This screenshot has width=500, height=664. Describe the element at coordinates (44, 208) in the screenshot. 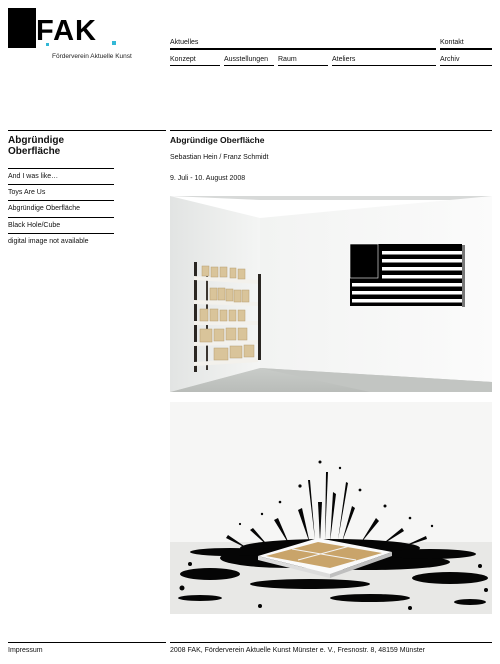

I see `sidebar-item-abgruendige-oberflaeche: Abgründige Oberfläche` at that location.